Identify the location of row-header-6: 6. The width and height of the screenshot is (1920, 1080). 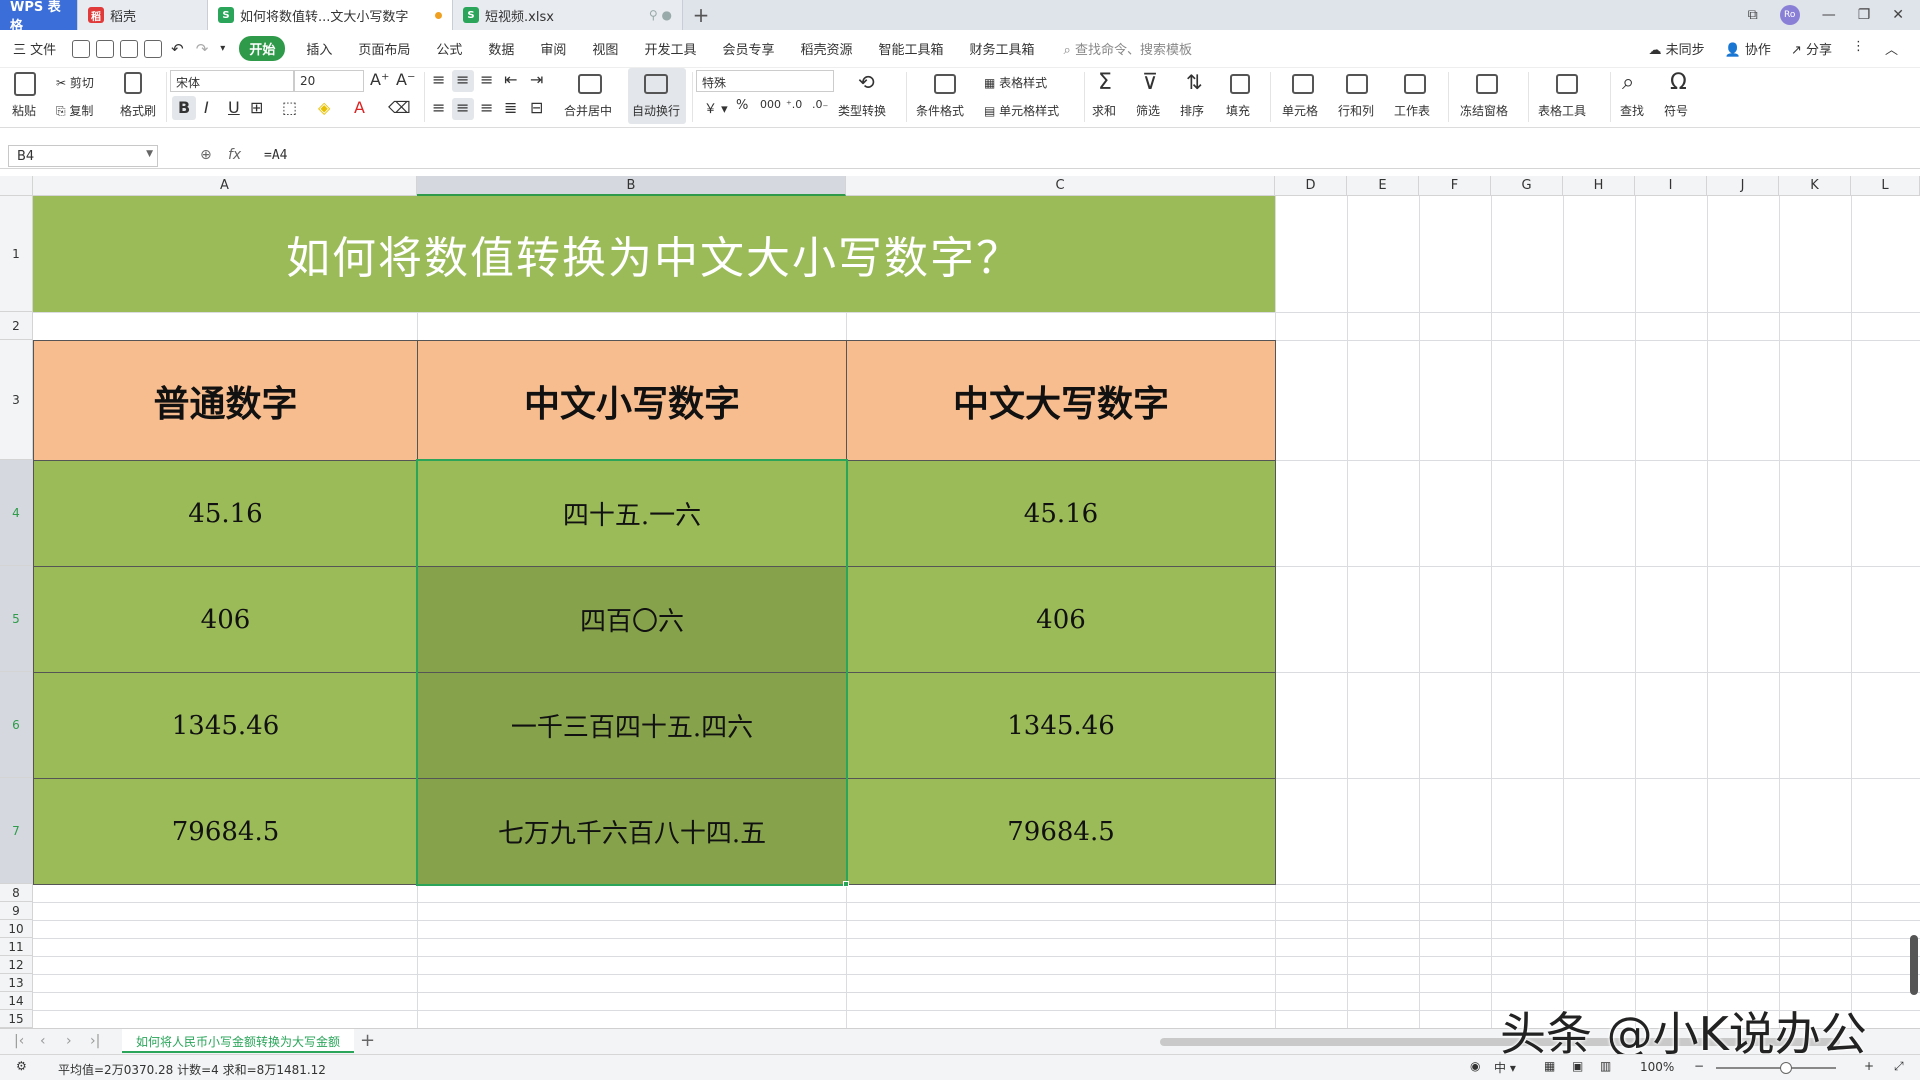
(16, 725).